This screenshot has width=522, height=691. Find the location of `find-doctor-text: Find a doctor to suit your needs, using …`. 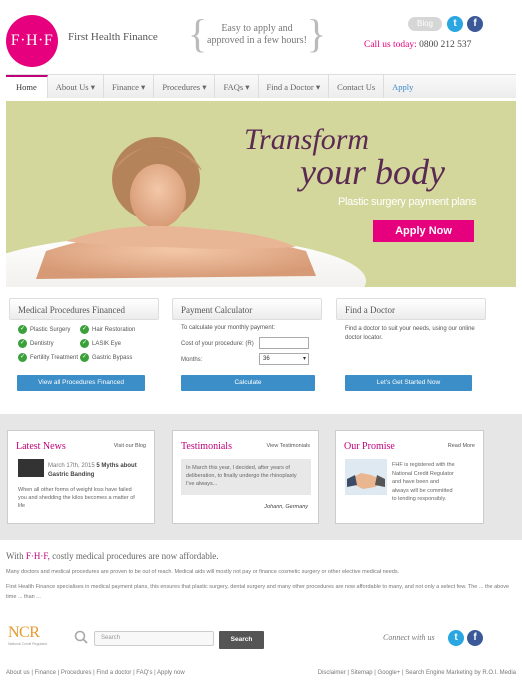

find-doctor-text: Find a doctor to suit your needs, using … is located at coordinates (410, 333).